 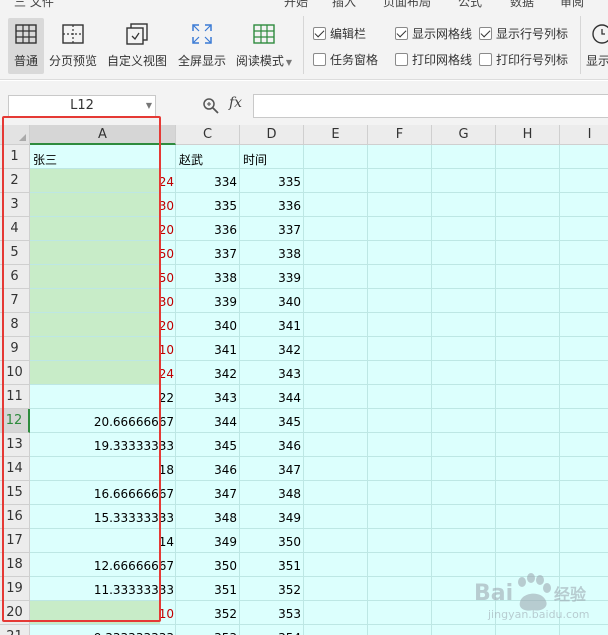 I want to click on cell-d10: 343, so click(x=270, y=374).